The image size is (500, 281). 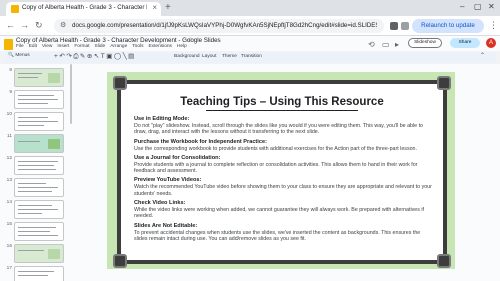 I want to click on slideshow-button: Slideshow, so click(x=425, y=43).